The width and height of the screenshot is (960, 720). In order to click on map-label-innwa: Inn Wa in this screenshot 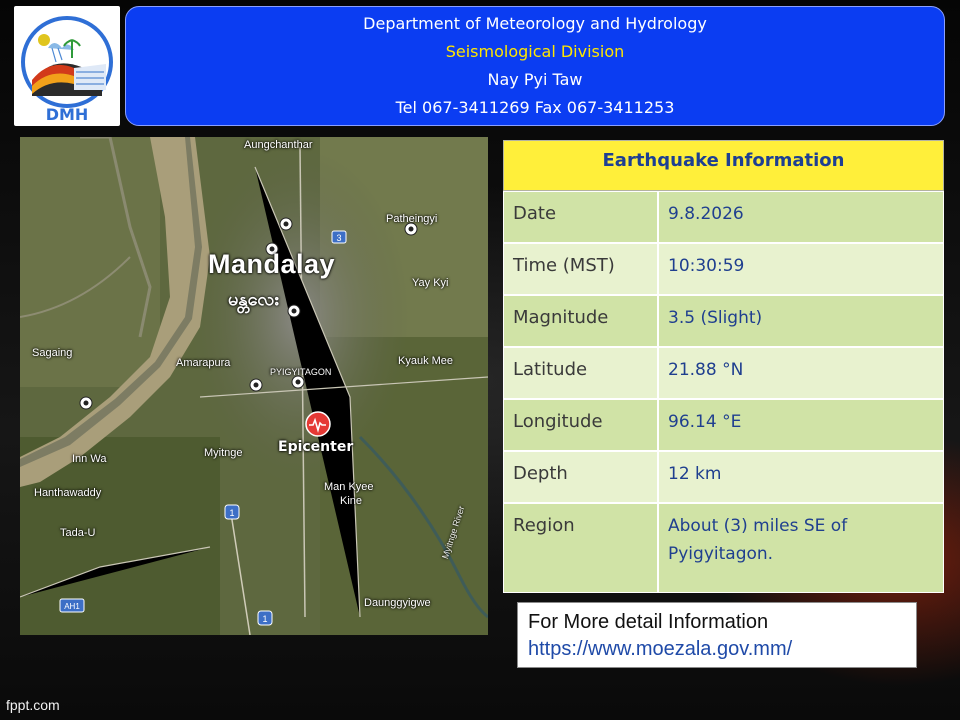, I will do `click(89, 459)`.